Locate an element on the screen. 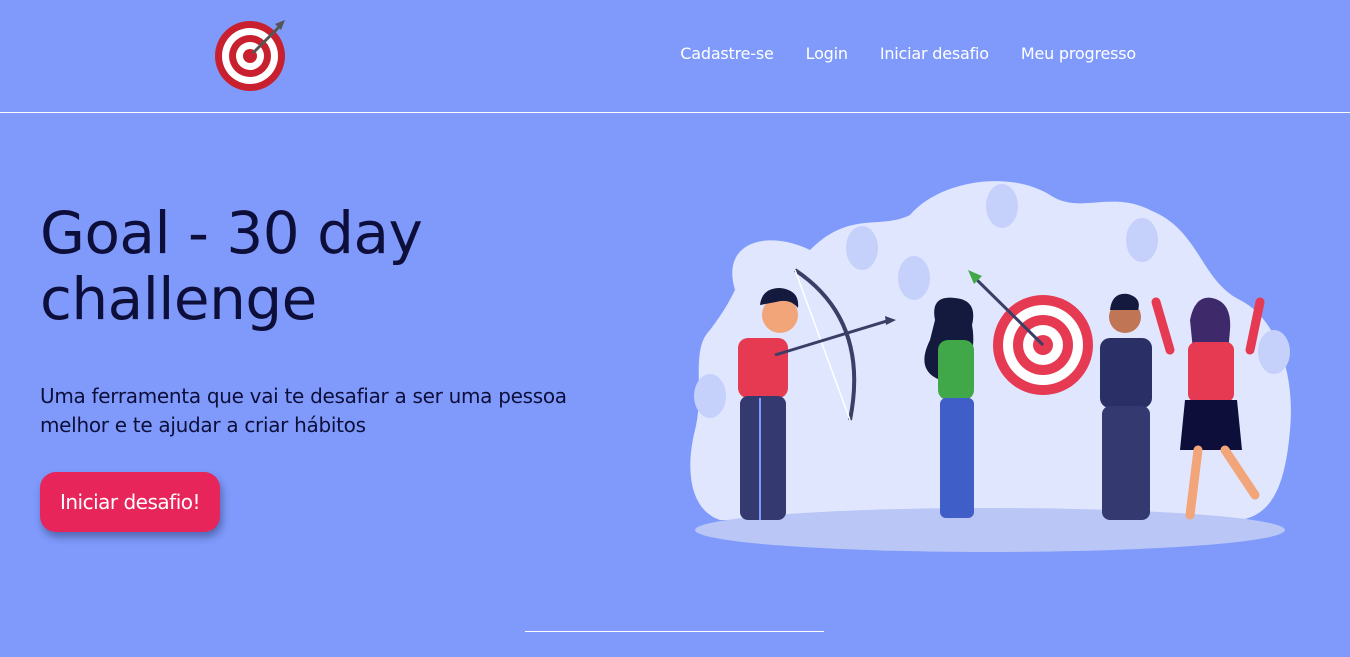 The image size is (1350, 657). start-challenge-button: Iniciar desafio! is located at coordinates (130, 502).